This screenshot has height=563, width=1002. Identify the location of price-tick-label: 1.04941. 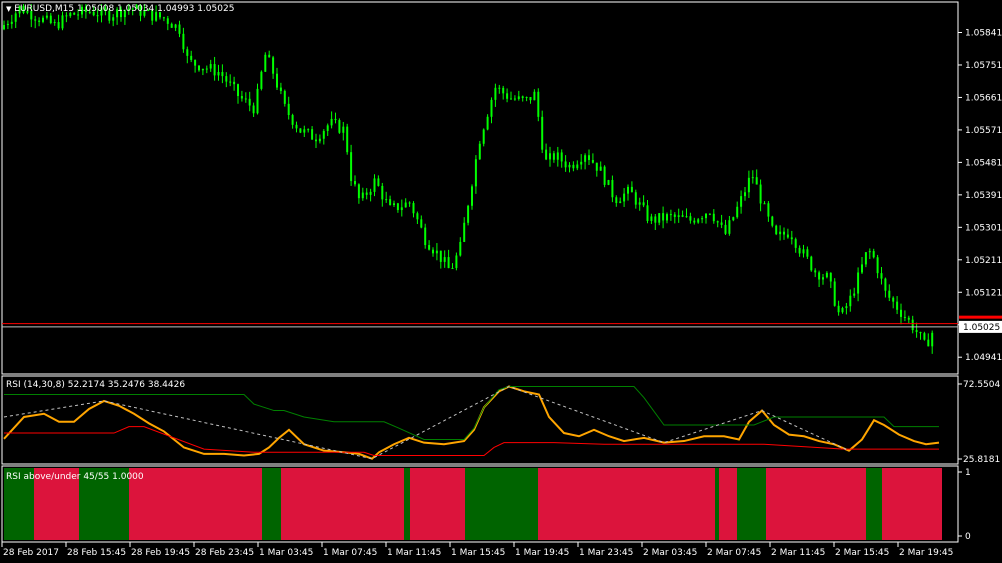
(983, 358).